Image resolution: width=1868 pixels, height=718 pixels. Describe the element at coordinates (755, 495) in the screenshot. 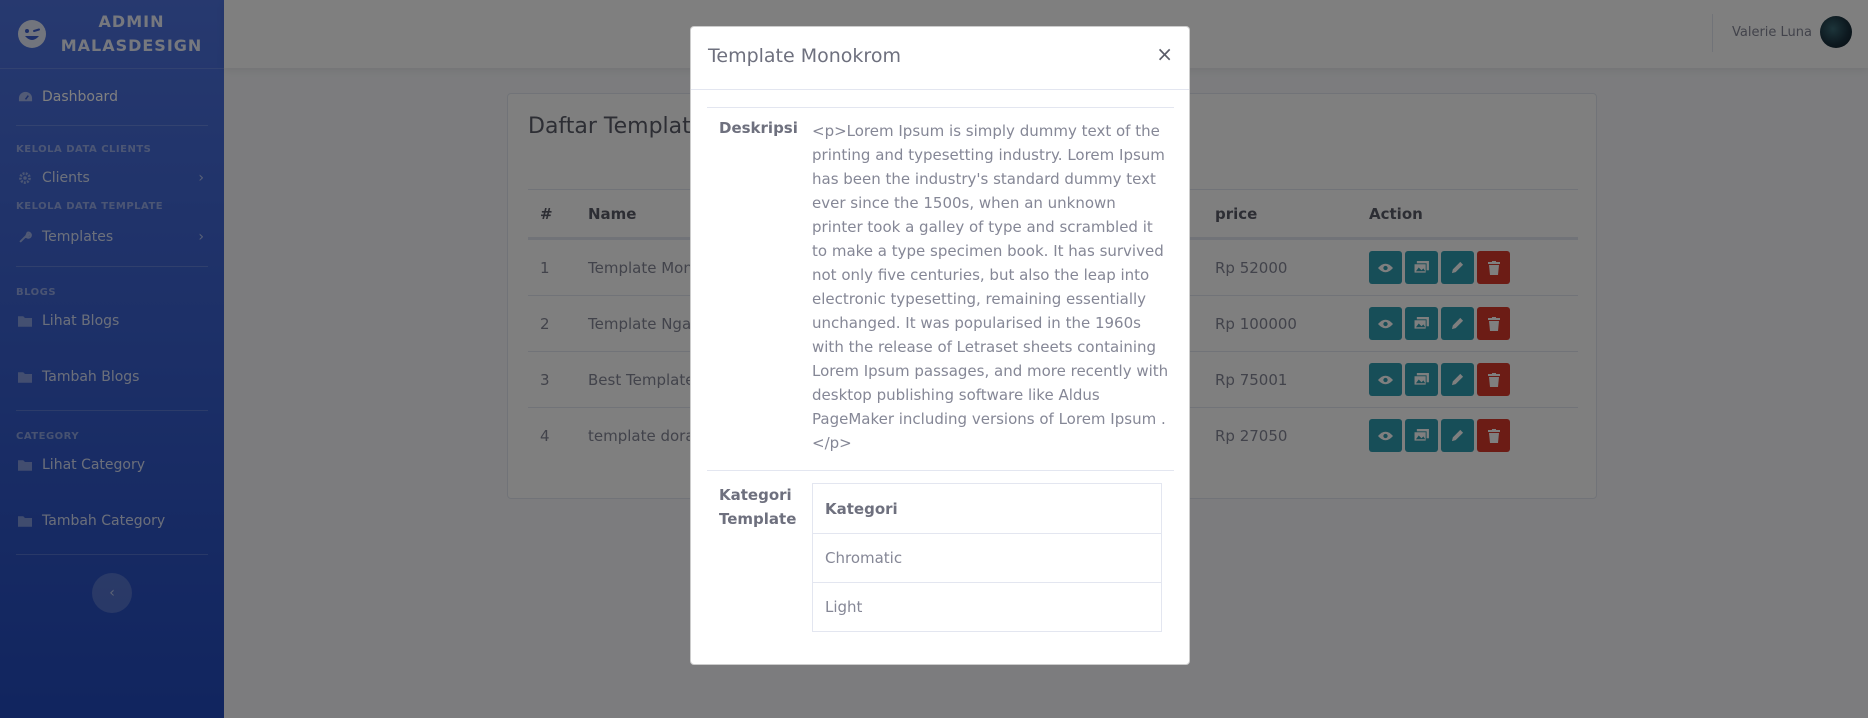

I see `kategori-label-line-1: Kategori` at that location.